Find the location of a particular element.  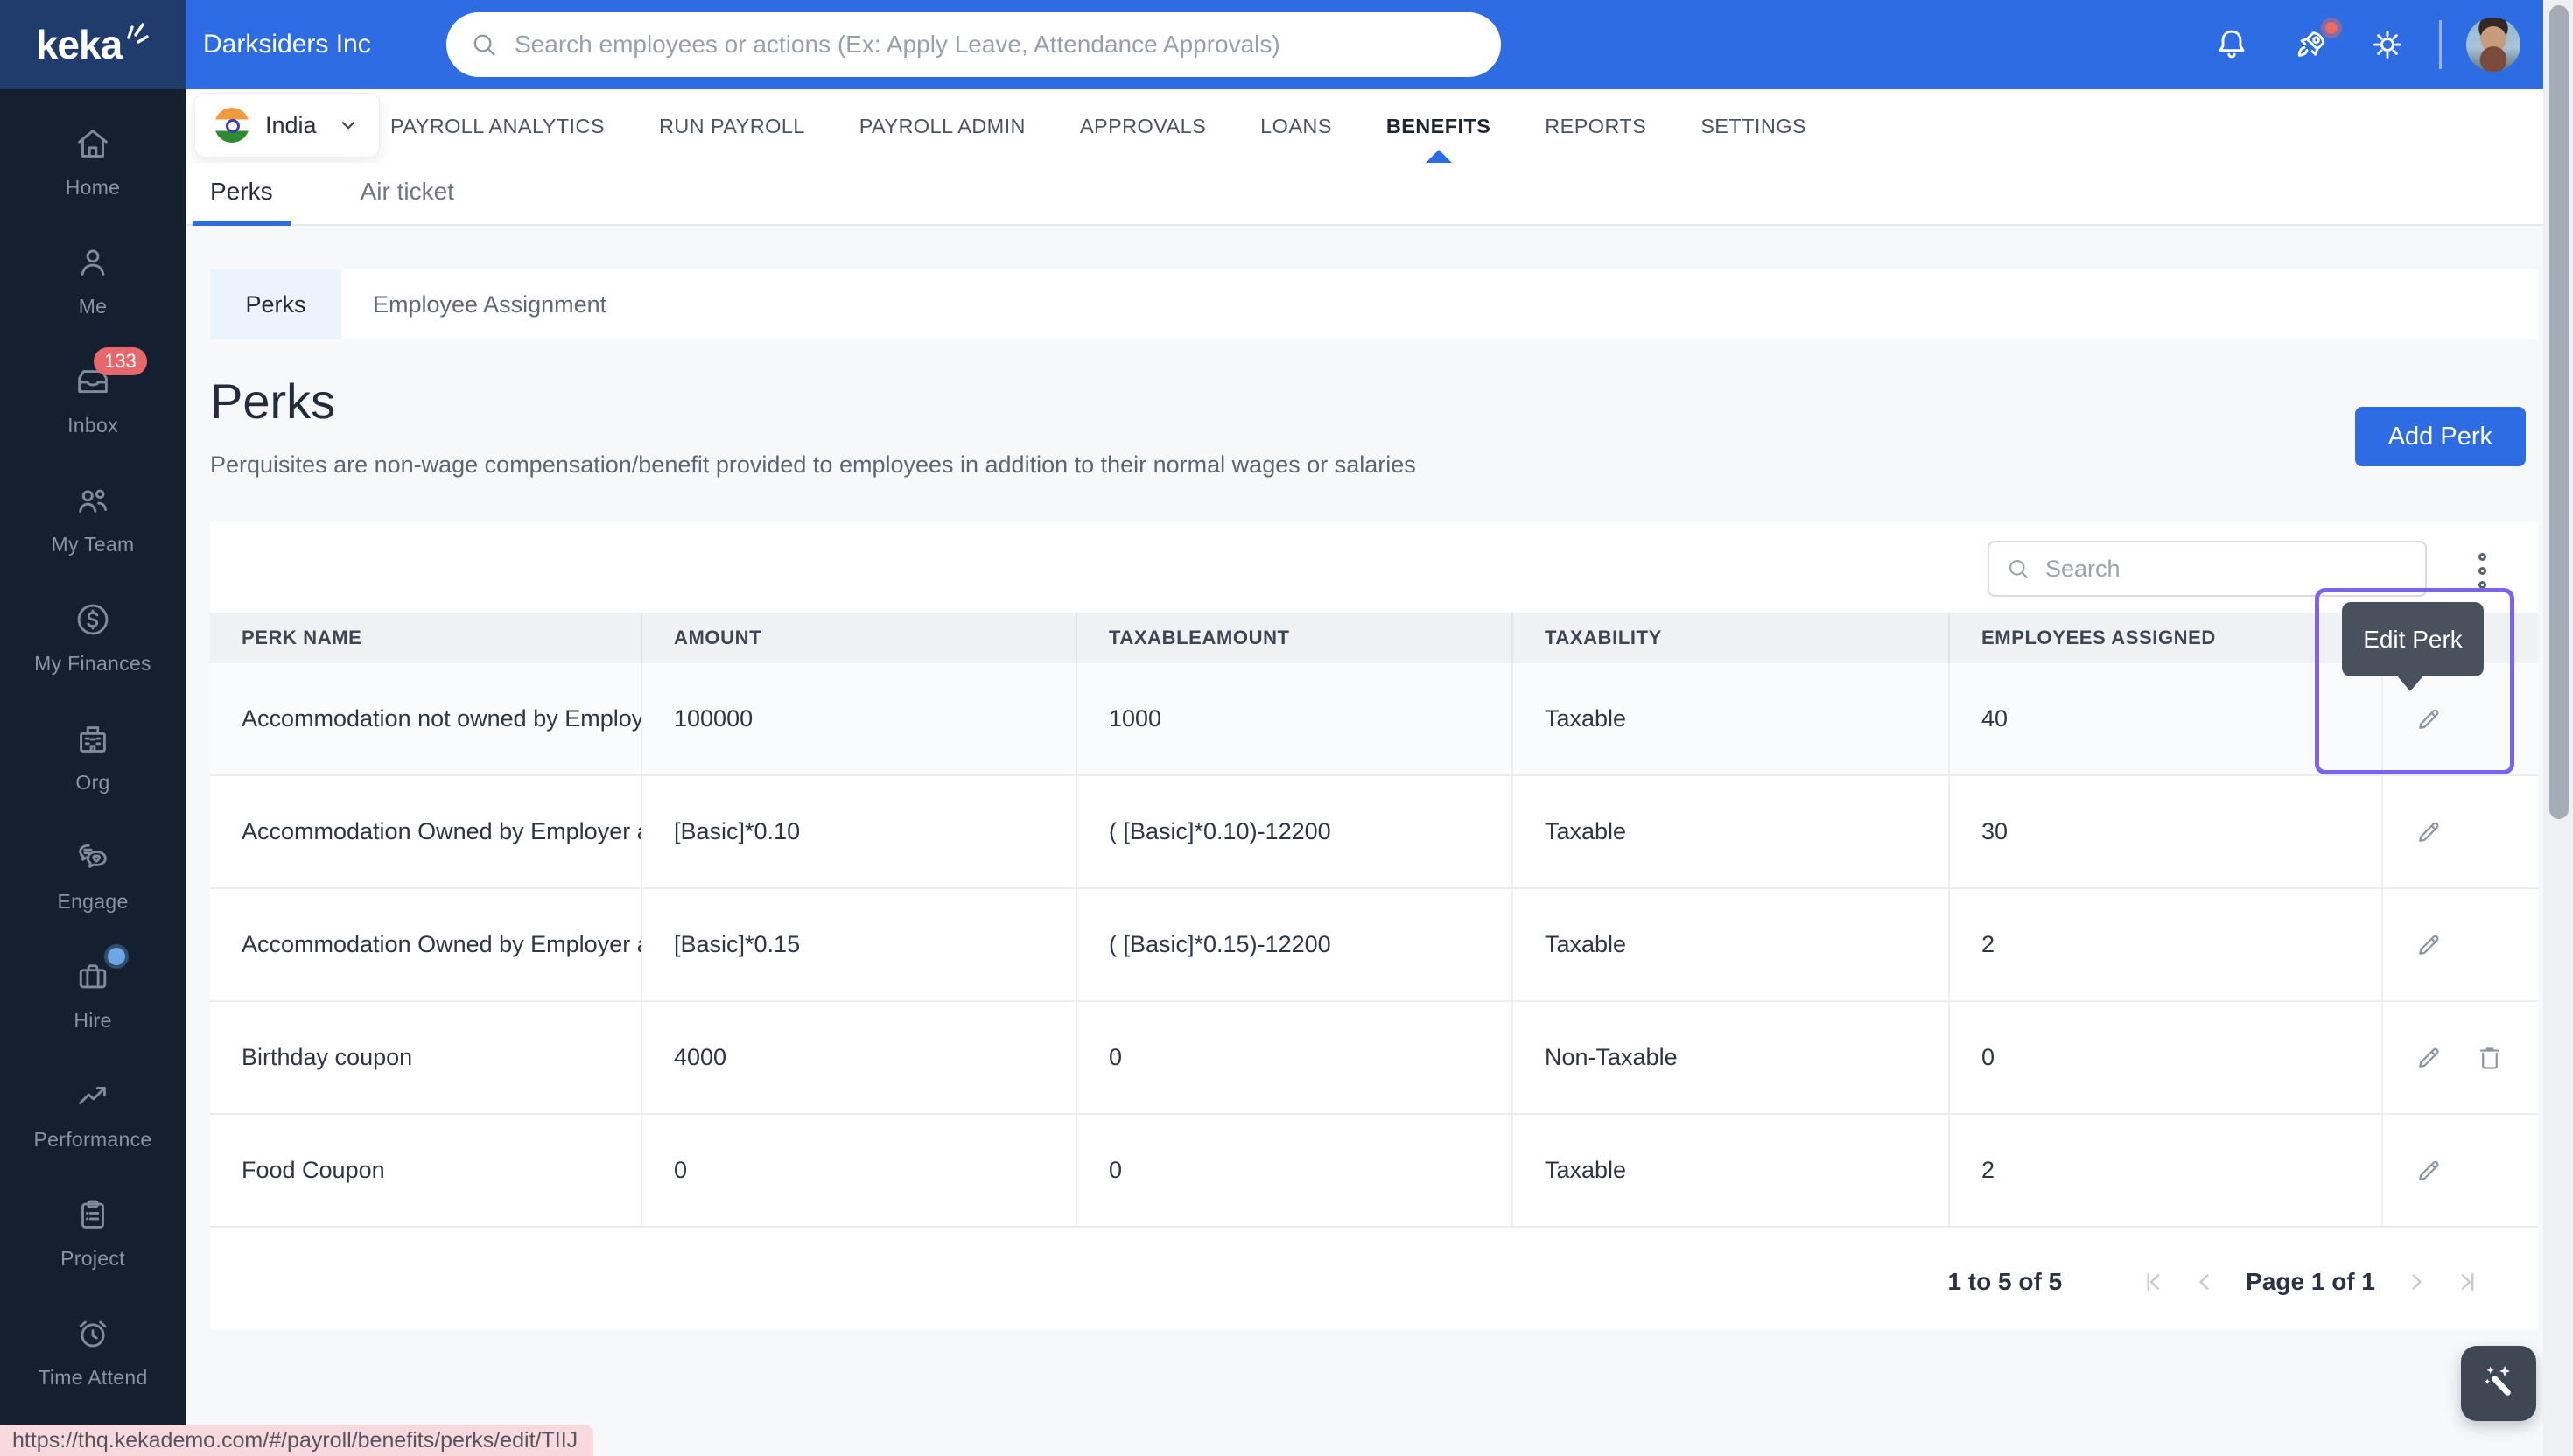

sidebar-item-performance: Performance is located at coordinates (93, 1113).